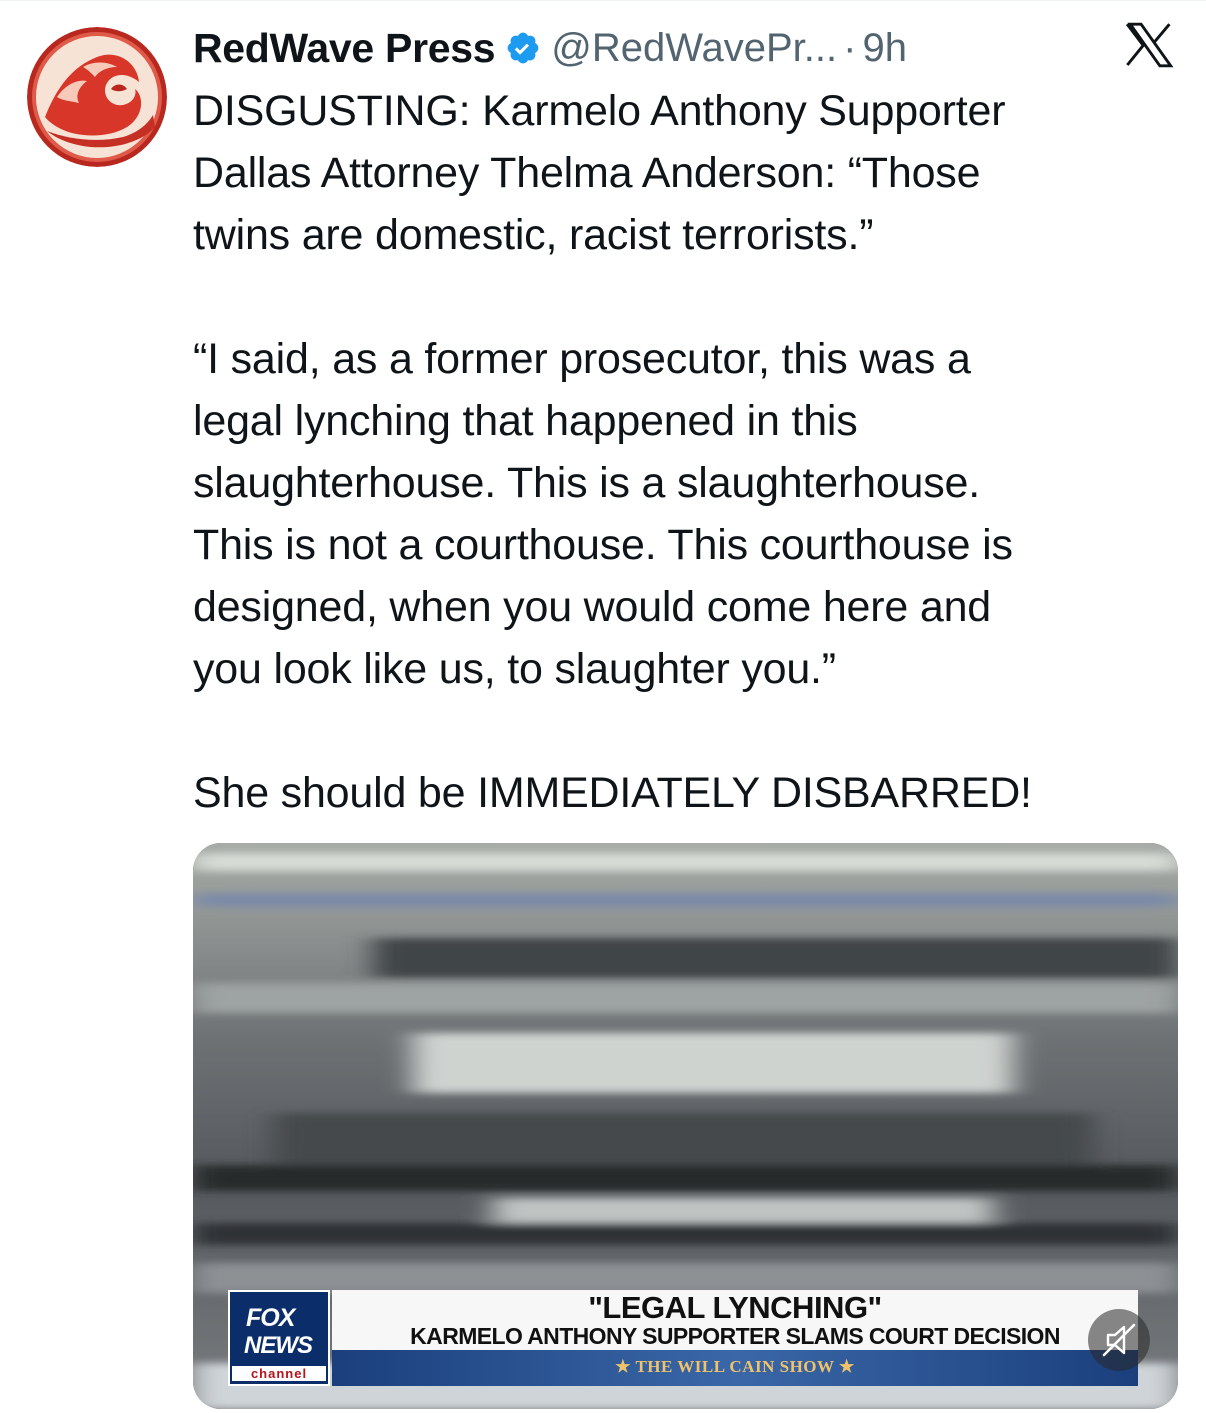  I want to click on logo-line-1: FOX, so click(270, 1318).